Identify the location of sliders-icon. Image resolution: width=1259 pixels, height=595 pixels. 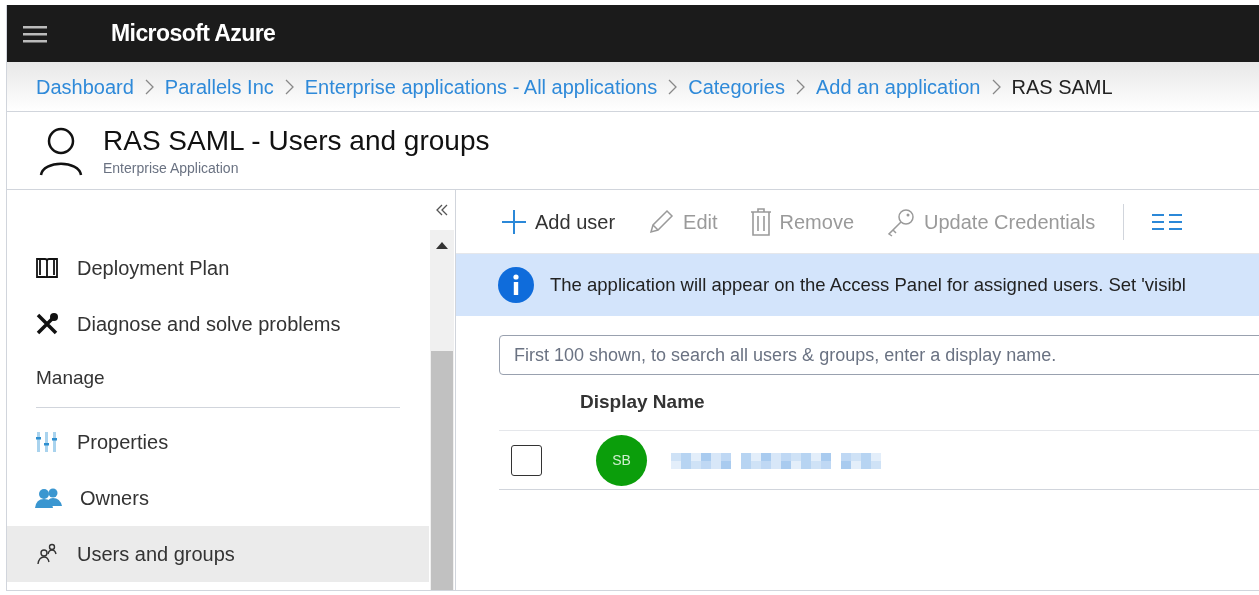
(47, 441).